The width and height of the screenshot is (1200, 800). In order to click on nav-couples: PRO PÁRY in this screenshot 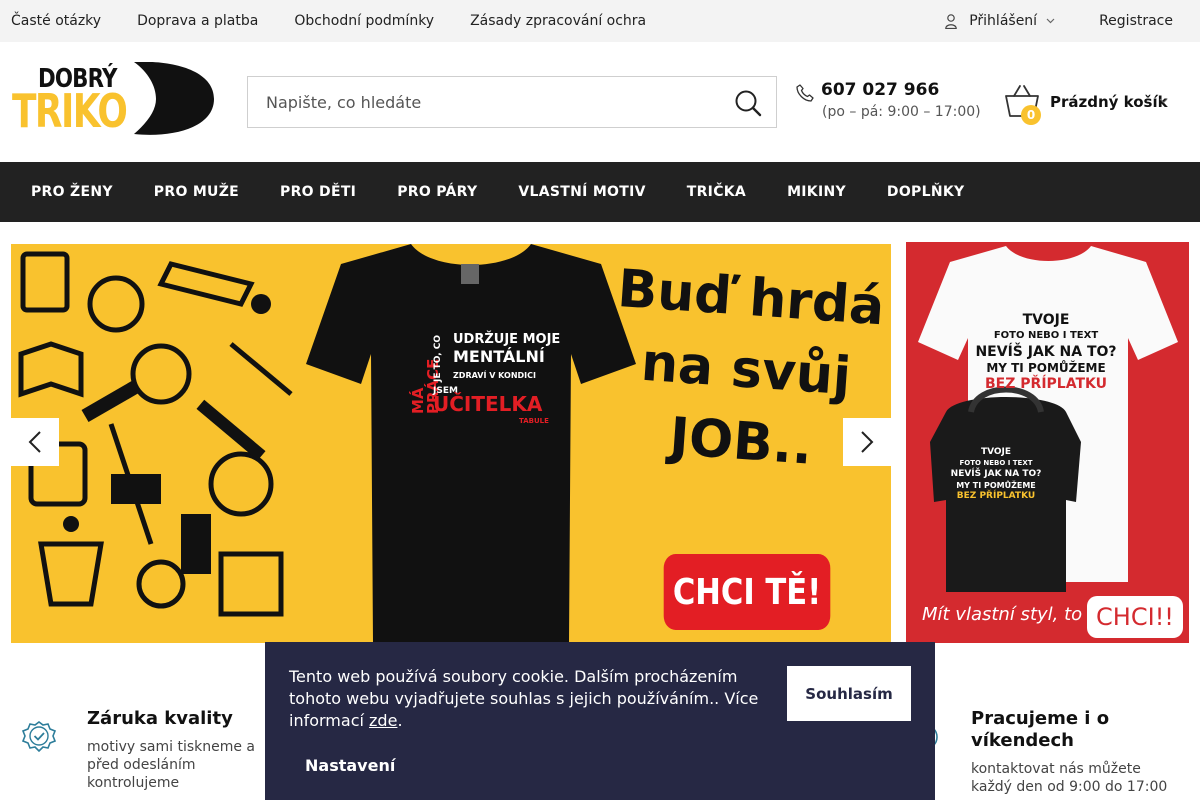, I will do `click(437, 192)`.